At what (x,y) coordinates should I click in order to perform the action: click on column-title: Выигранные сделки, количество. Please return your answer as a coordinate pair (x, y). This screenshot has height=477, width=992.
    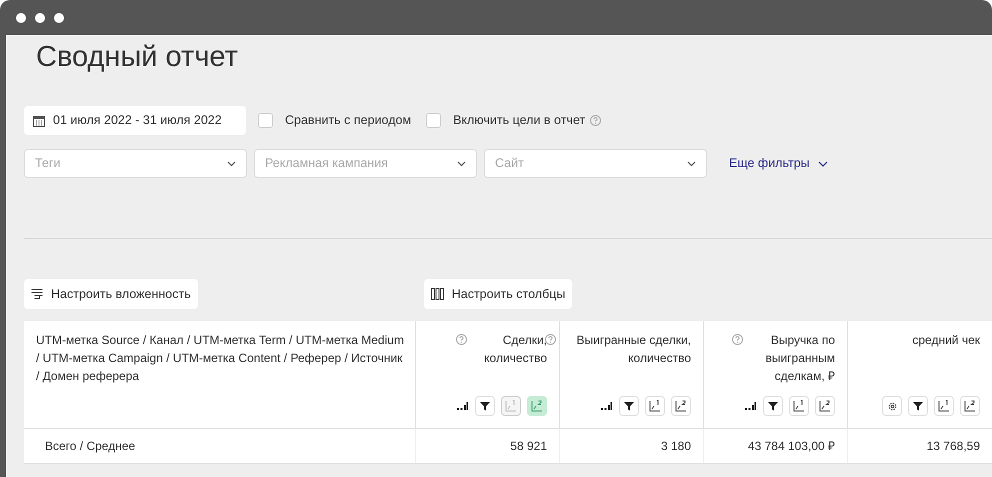
    Looking at the image, I should click on (633, 349).